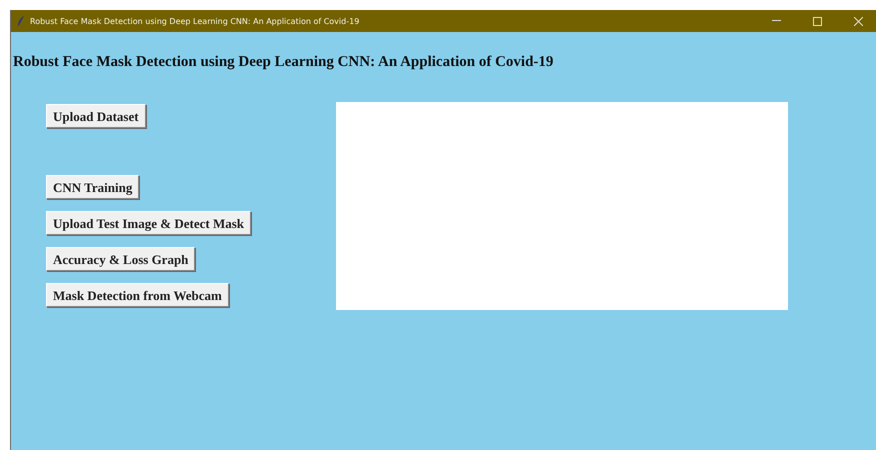  Describe the element at coordinates (149, 223) in the screenshot. I see `action-button: Upload Test Image & Detect Mask` at that location.